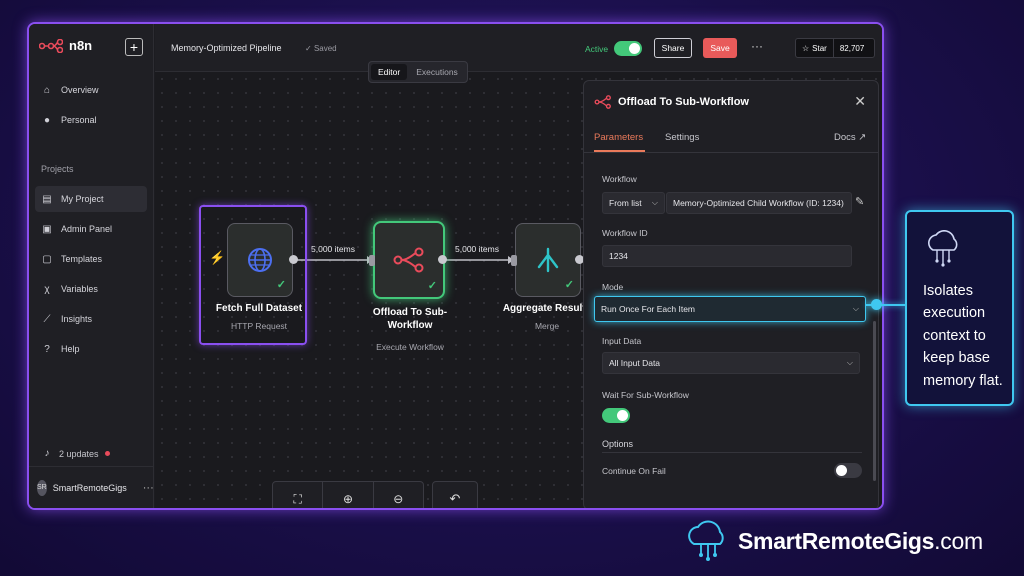 This screenshot has width=1024, height=576. I want to click on tab-editor: Editor, so click(389, 72).